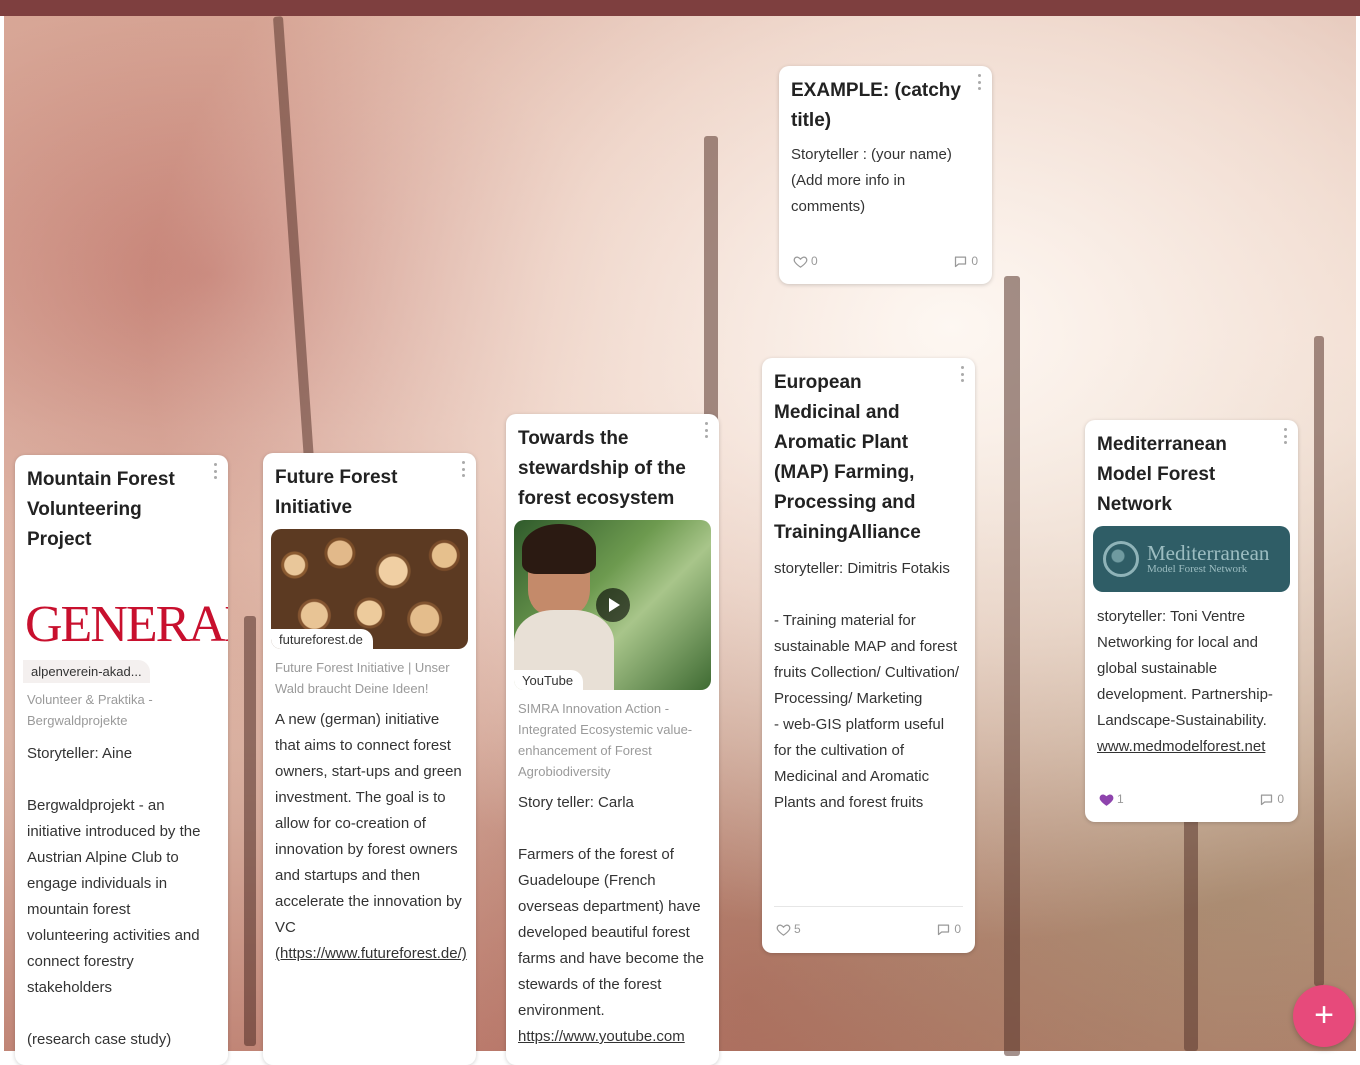  Describe the element at coordinates (369, 589) in the screenshot. I see `link-preview: futureforest.de` at that location.